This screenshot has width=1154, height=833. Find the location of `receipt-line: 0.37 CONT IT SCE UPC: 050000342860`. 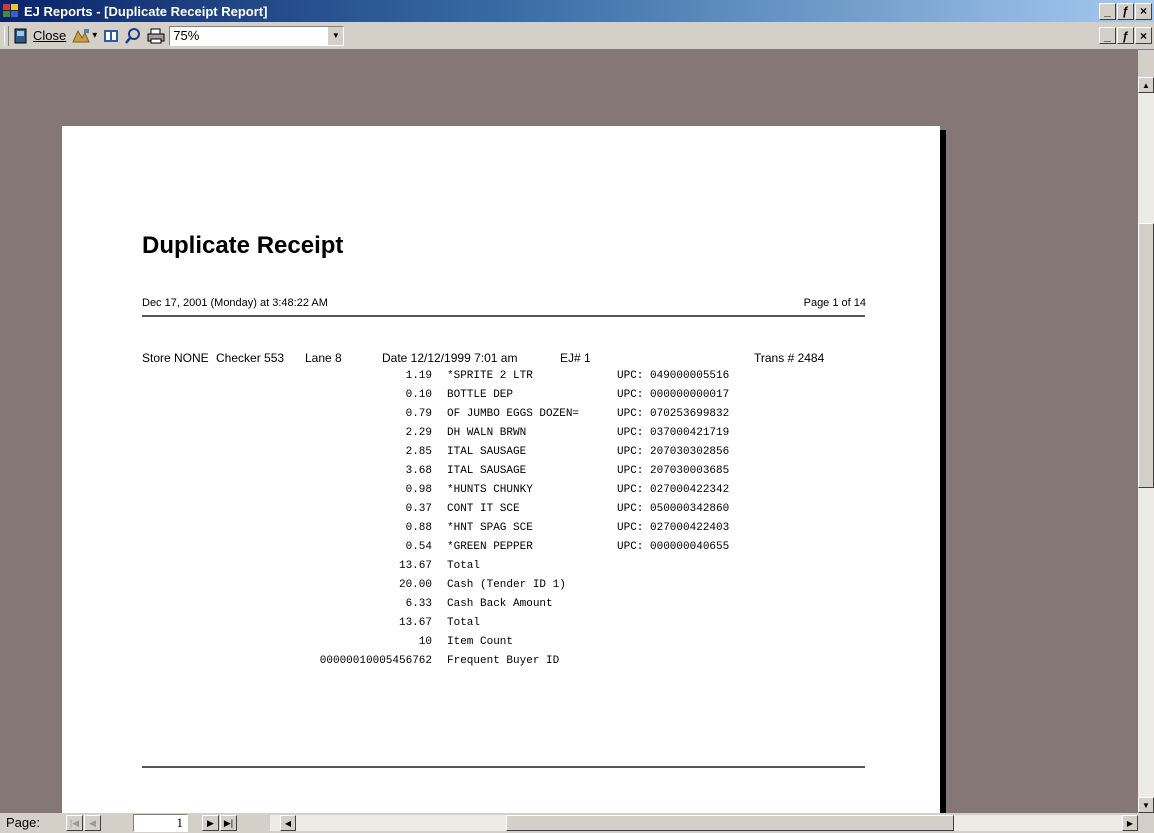

receipt-line: 0.37 CONT IT SCE UPC: 050000342860 is located at coordinates (501, 512).